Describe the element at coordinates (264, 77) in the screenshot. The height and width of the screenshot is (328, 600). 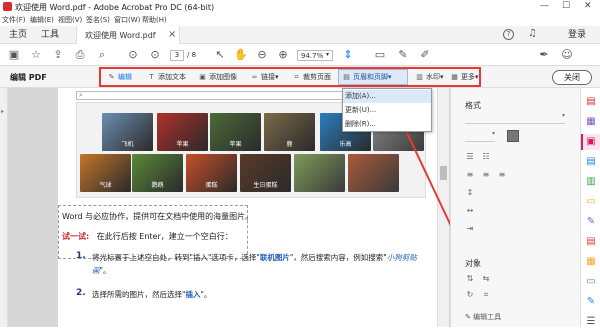
I see `link-button: ∞ 链接▾` at that location.